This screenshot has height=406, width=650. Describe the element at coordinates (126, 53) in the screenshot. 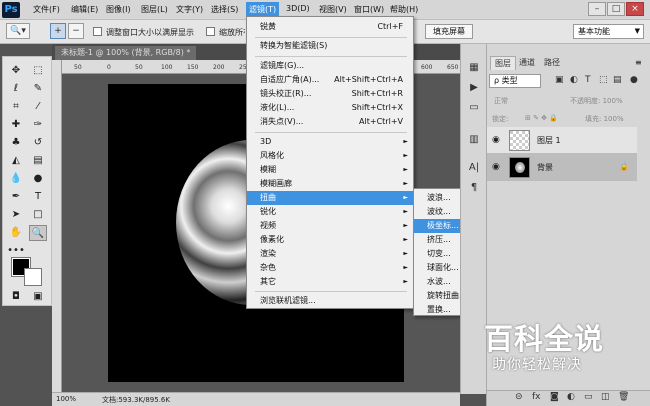

I see `document-tab: 未标题-1 @ 100% (背景, RGB/8) *` at that location.